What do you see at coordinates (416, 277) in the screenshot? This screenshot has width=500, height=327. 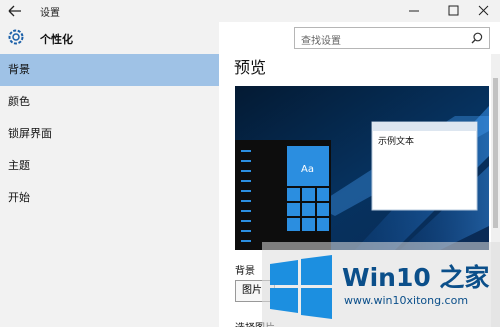 I see `watermark-title: Win10 之家` at bounding box center [416, 277].